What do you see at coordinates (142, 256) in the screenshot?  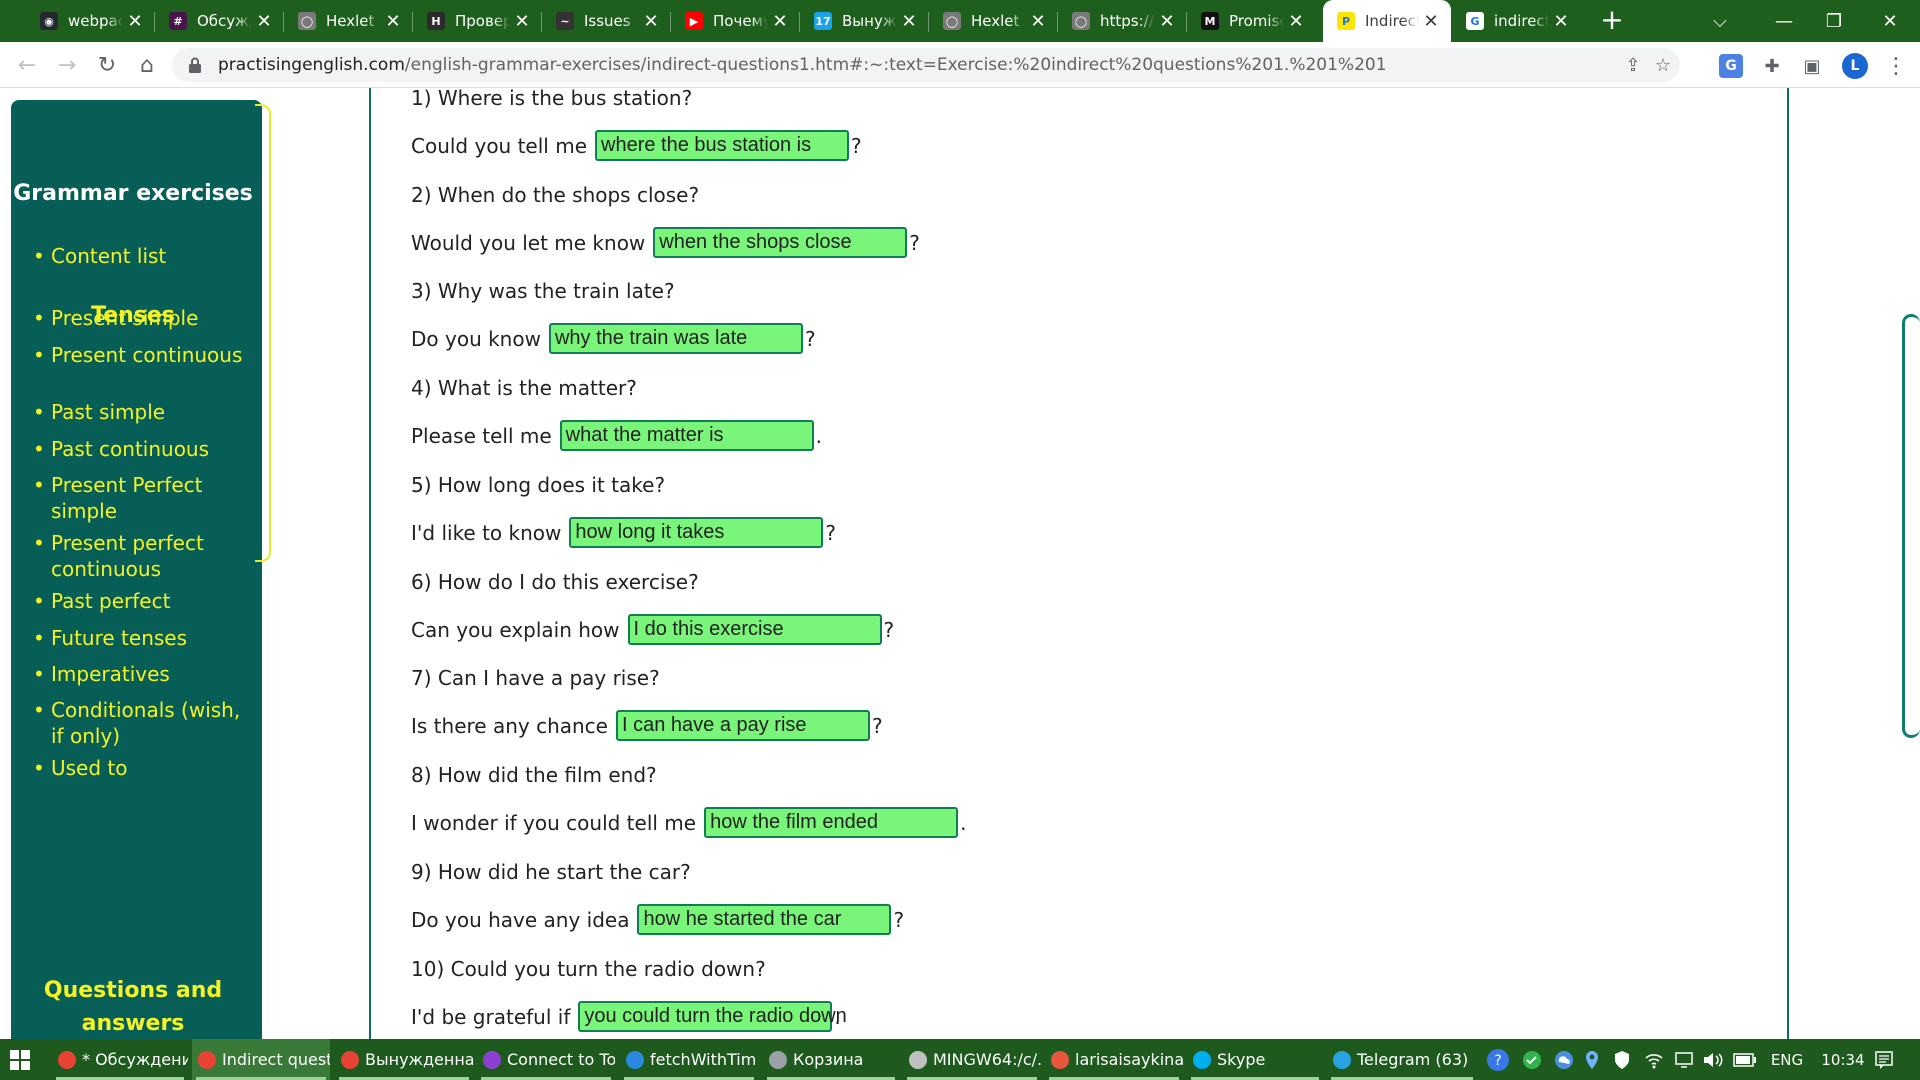 I see `sidebar-link-content-list: Content list` at bounding box center [142, 256].